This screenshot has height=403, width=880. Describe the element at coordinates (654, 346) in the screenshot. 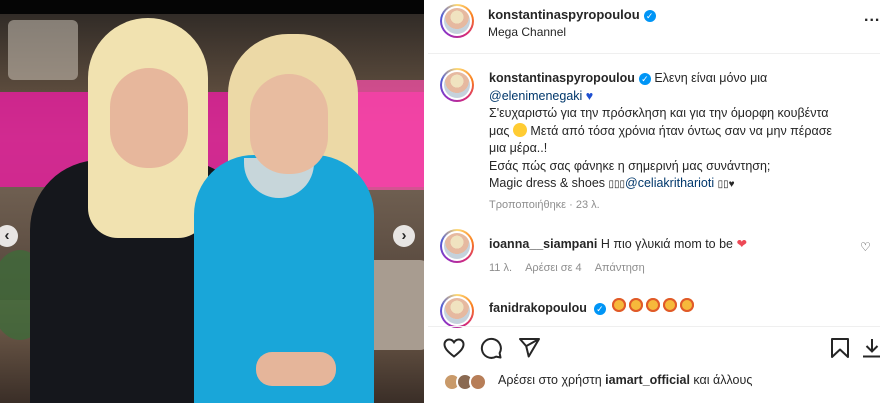

I see `action-bar` at that location.